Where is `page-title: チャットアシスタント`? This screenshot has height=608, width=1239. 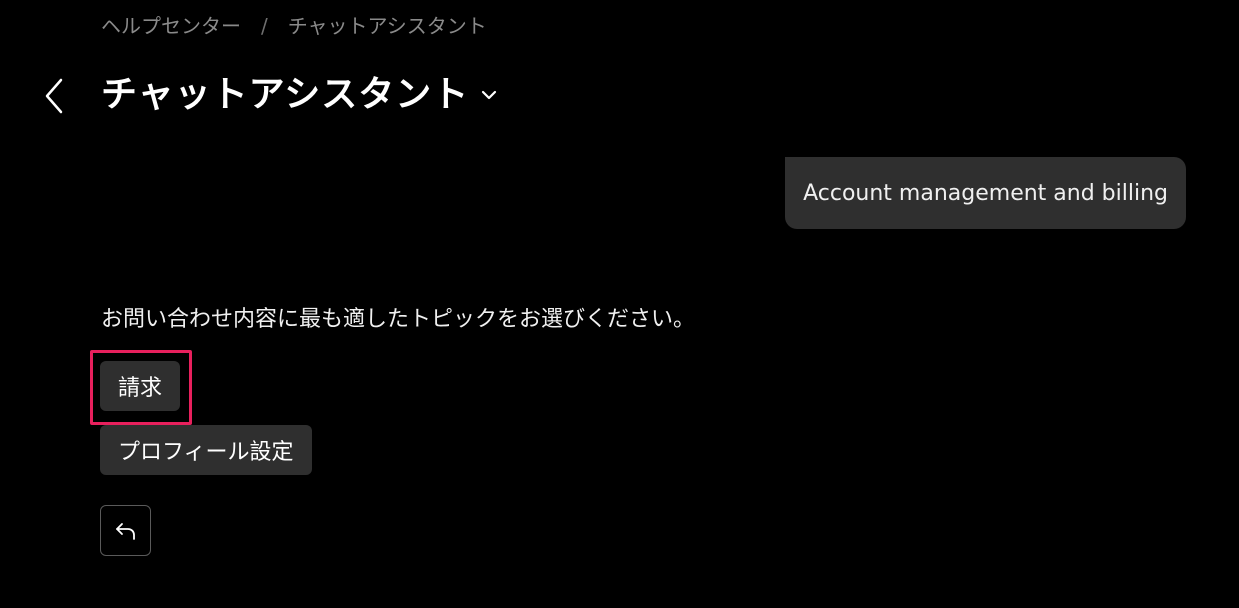
page-title: チャットアシスタント is located at coordinates (285, 94).